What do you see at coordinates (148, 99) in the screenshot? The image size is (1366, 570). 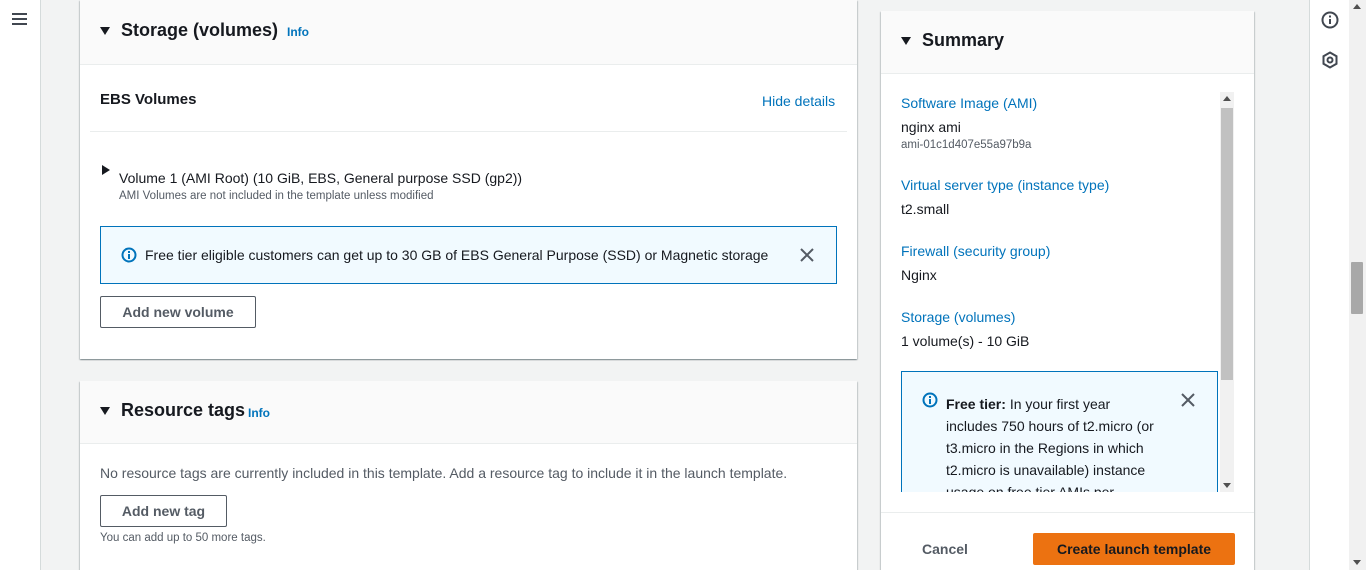 I see `ebs-volumes-heading: EBS Volumes` at bounding box center [148, 99].